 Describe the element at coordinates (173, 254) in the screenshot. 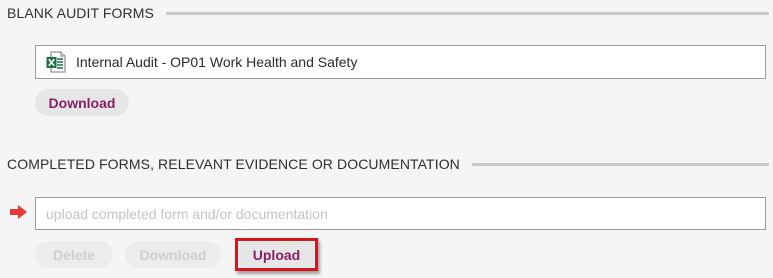

I see `download-completed-form-button: Download` at that location.